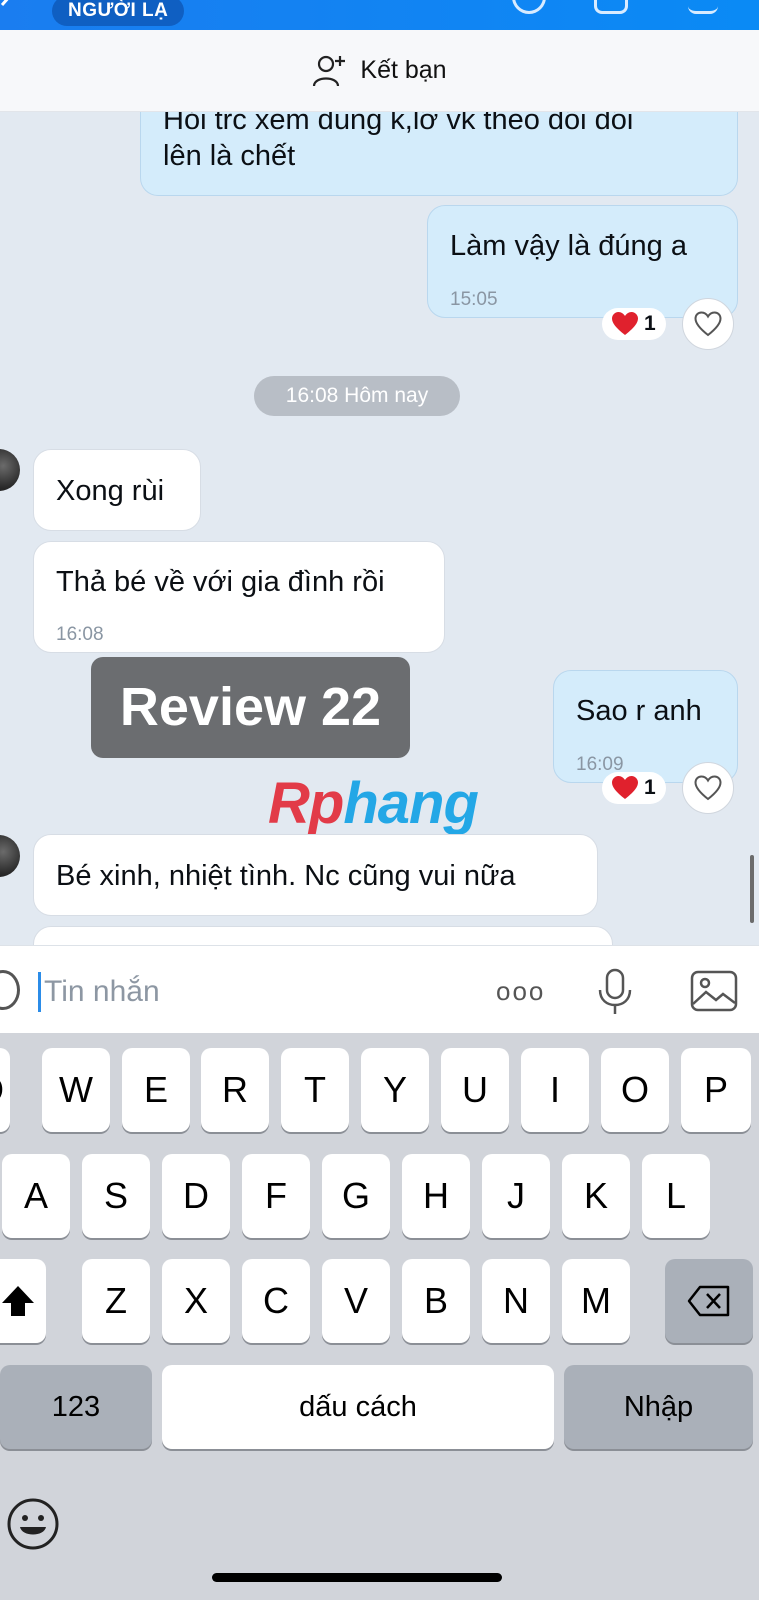  I want to click on key-o: O, so click(635, 1090).